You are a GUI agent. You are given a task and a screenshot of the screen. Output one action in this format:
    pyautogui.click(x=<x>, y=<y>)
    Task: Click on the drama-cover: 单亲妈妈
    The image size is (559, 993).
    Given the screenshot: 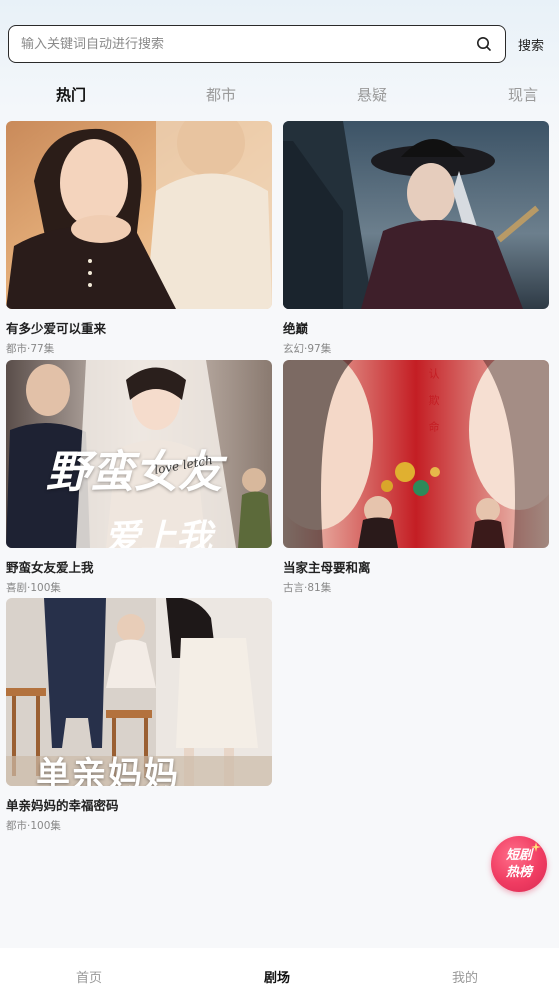 What is the action you would take?
    pyautogui.click(x=139, y=692)
    